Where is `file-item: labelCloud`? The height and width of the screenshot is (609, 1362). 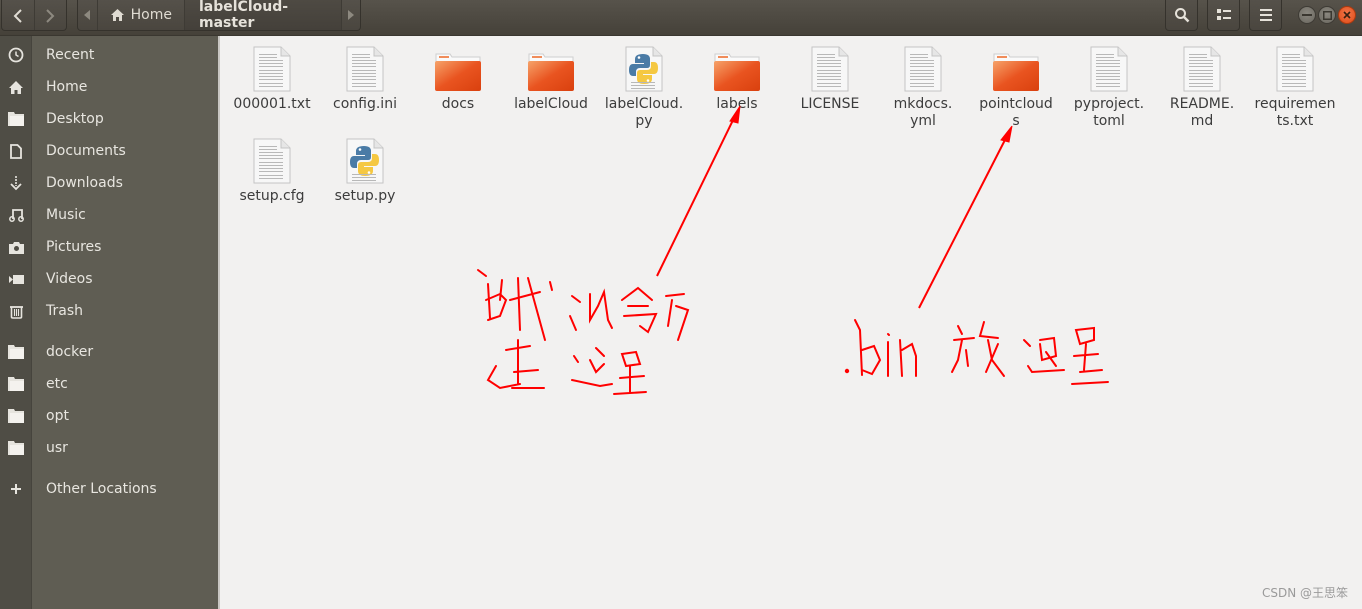
file-item: labelCloud is located at coordinates (551, 77).